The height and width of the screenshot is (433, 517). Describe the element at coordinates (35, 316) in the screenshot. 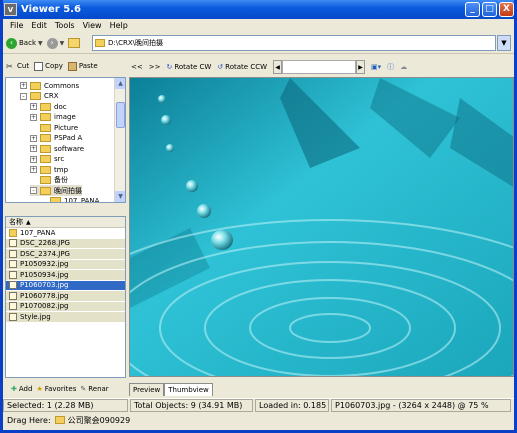

I see `file-name: Style.jpg` at that location.